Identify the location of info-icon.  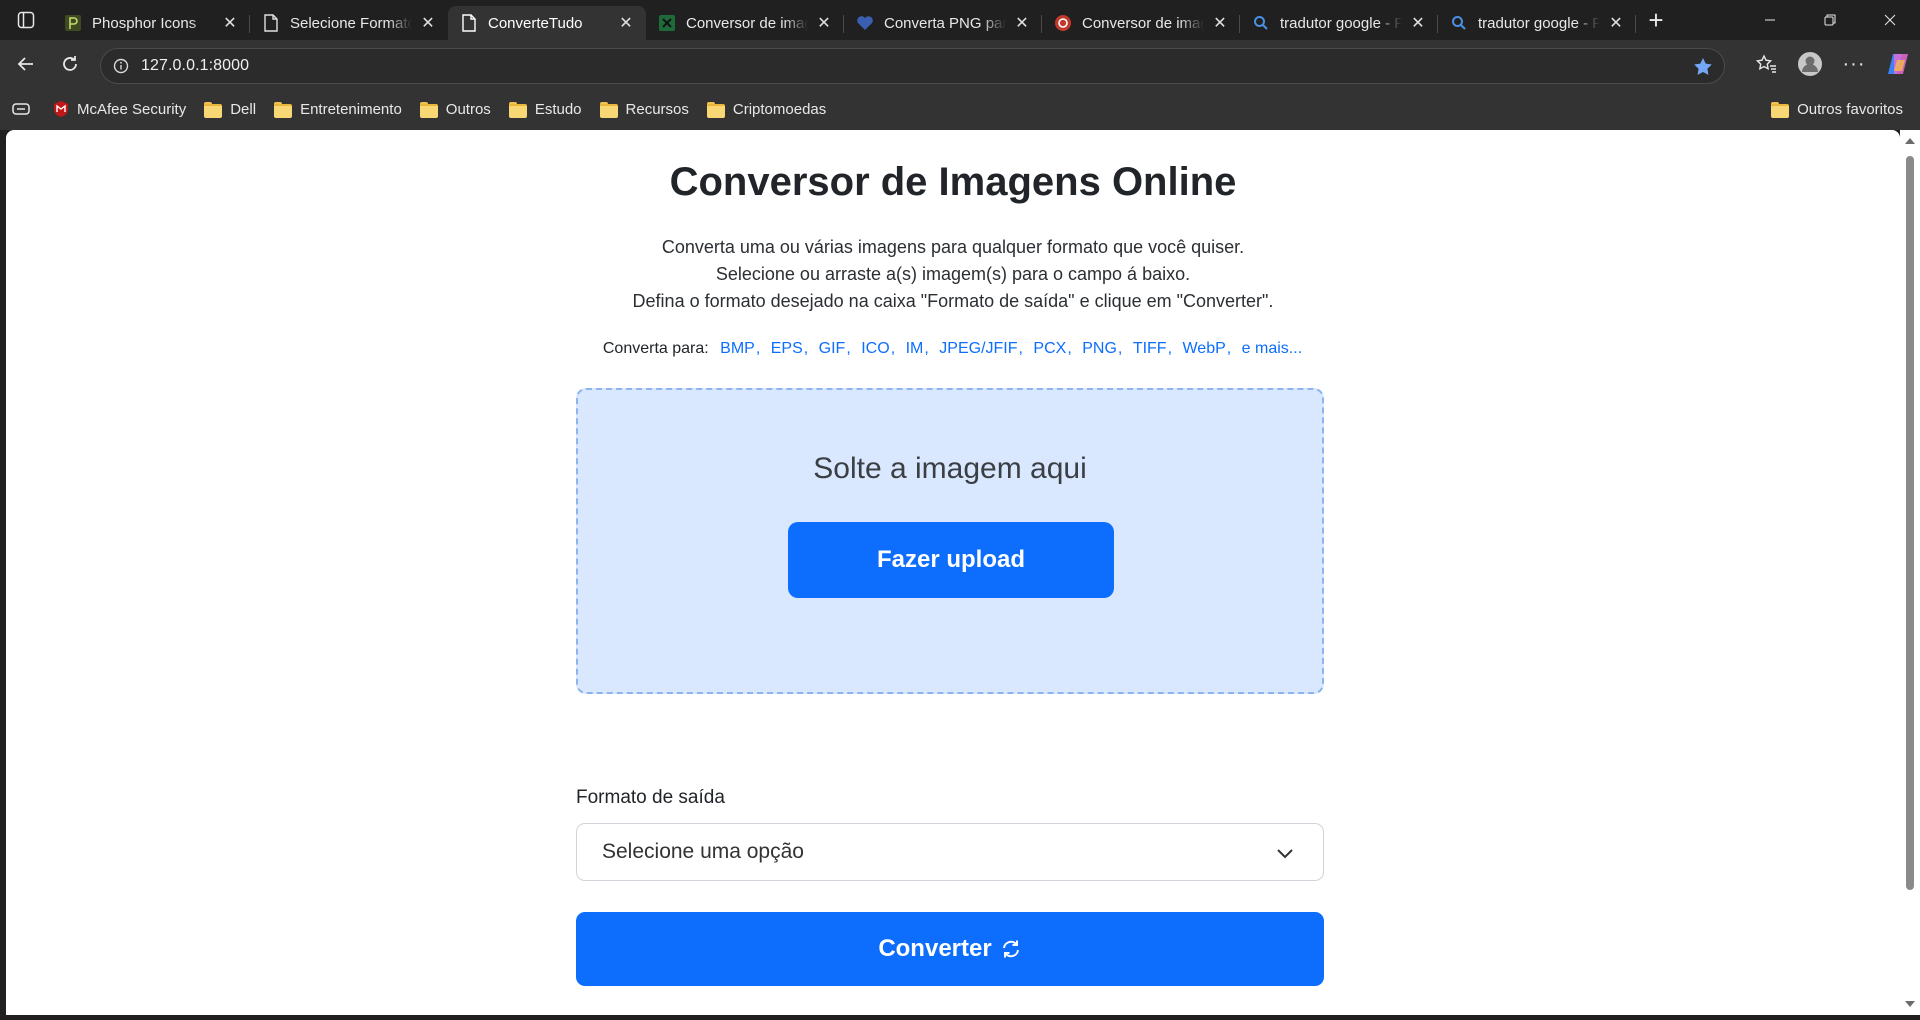
(121, 66).